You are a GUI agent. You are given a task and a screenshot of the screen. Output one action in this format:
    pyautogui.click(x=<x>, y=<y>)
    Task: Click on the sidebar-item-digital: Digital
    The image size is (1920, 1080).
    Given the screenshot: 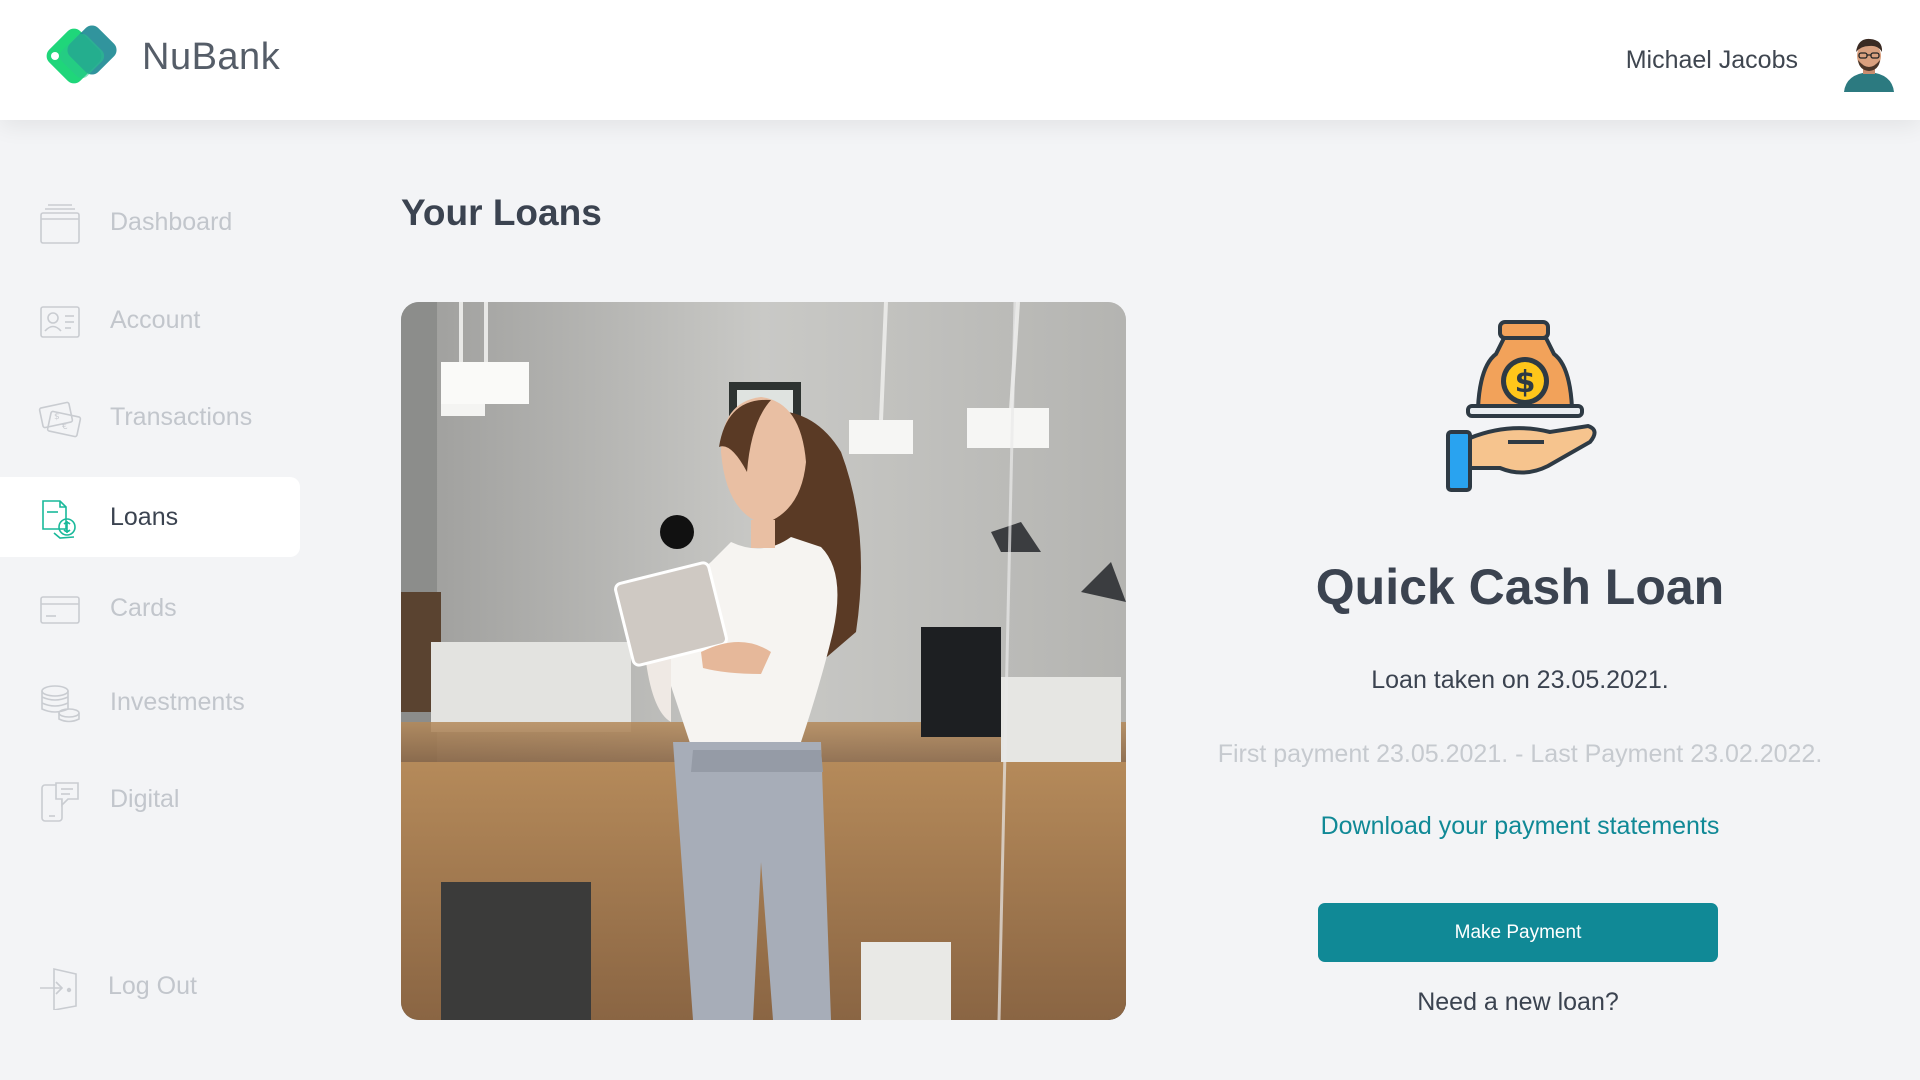 What is the action you would take?
    pyautogui.click(x=150, y=799)
    